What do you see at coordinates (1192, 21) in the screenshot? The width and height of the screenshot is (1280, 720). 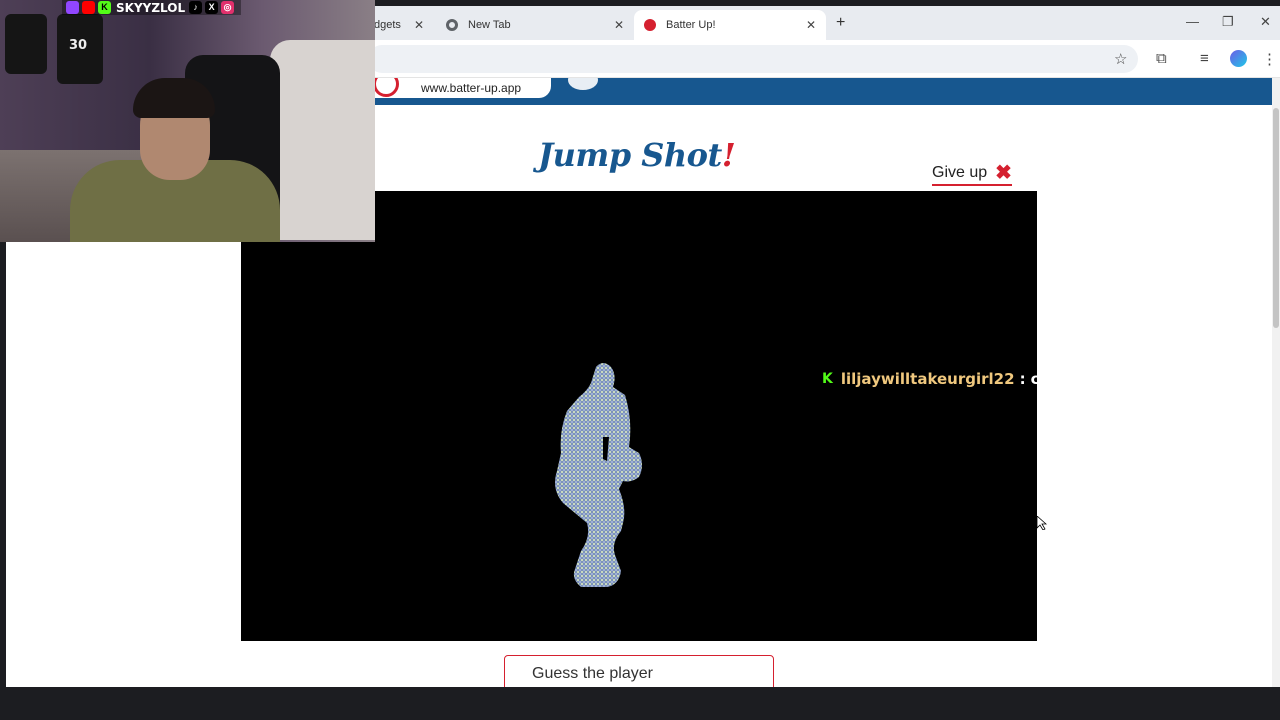 I see `minimize-button: —` at bounding box center [1192, 21].